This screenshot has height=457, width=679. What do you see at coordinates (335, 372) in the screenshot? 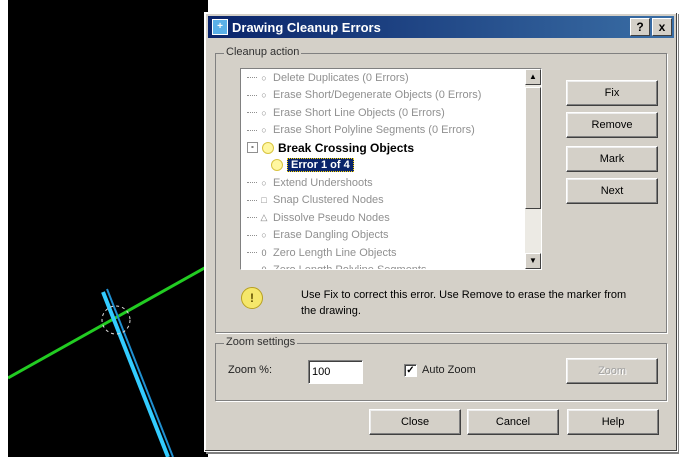
I see `zoom-percent-input` at bounding box center [335, 372].